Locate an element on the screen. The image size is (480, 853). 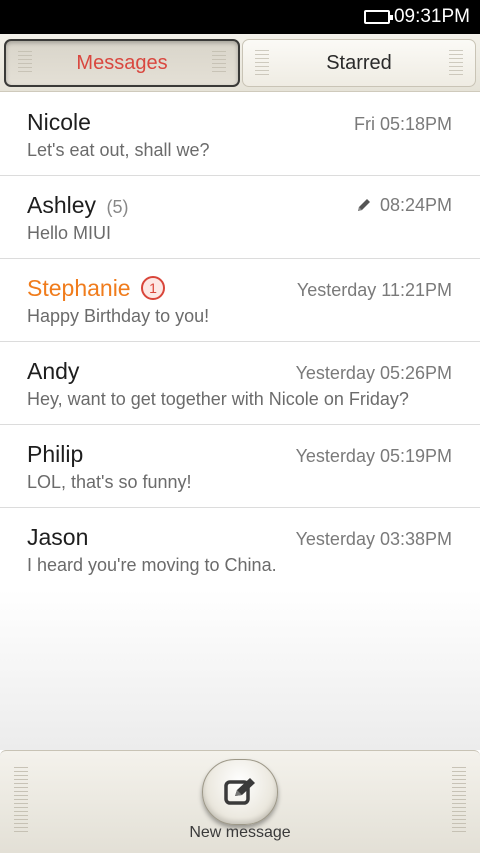
new-message-button is located at coordinates (240, 792).